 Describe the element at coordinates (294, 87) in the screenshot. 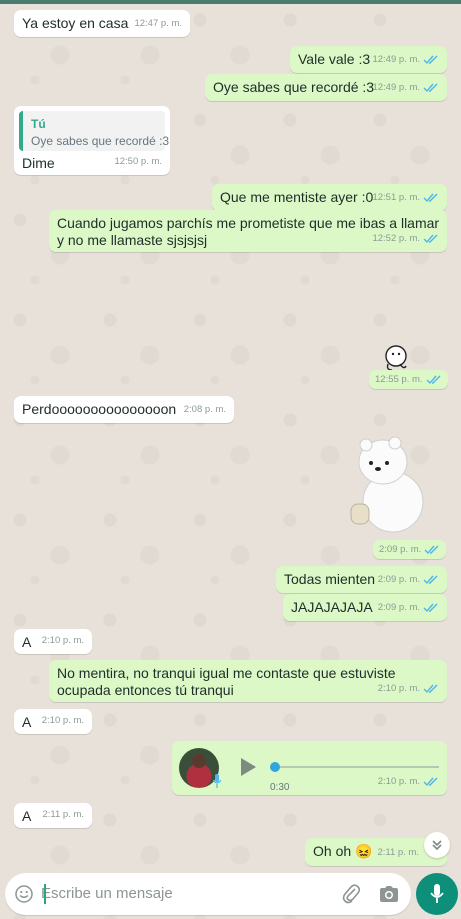

I see `message-text: Oye sabes que recordé :3` at that location.